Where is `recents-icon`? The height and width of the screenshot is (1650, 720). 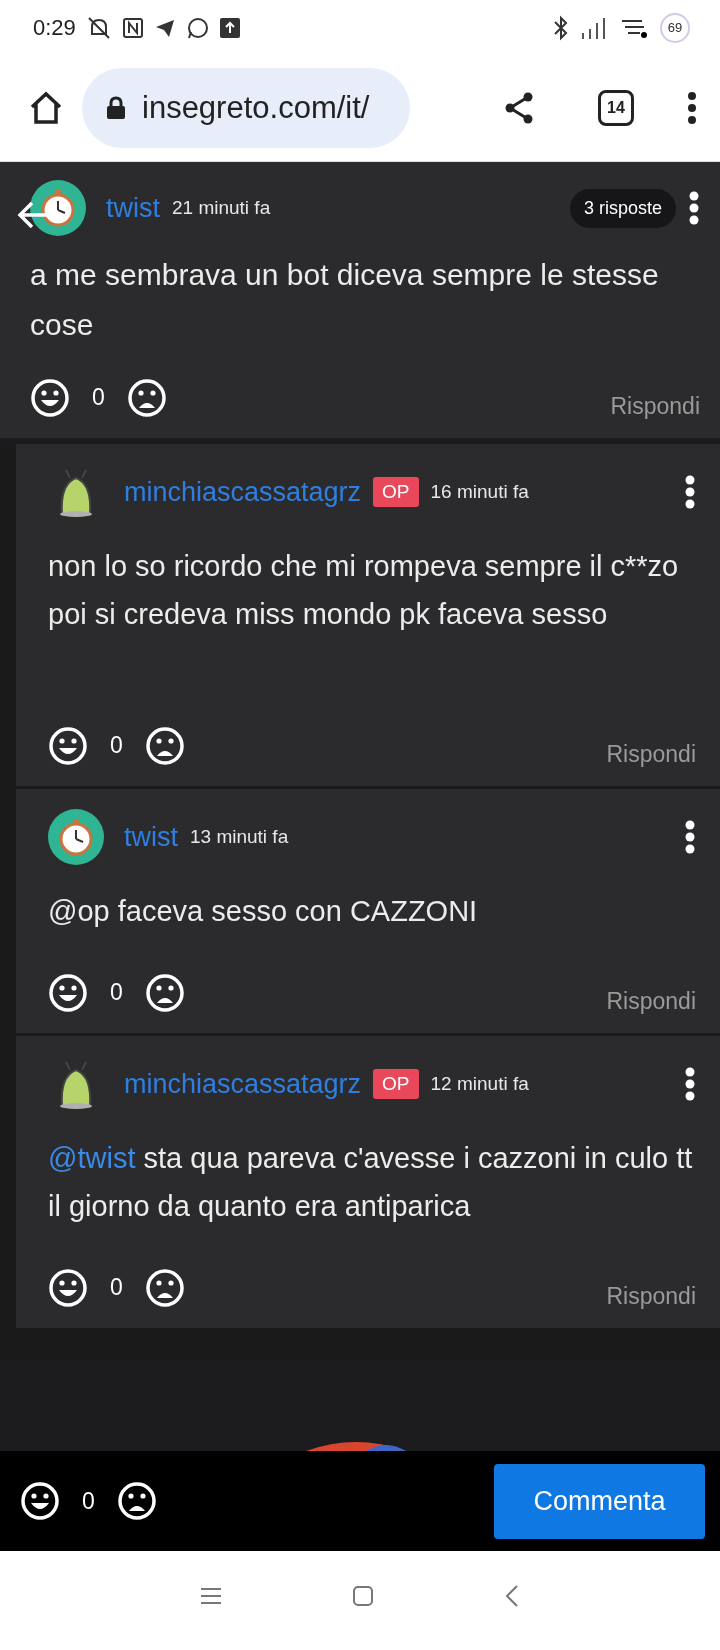 recents-icon is located at coordinates (211, 1595).